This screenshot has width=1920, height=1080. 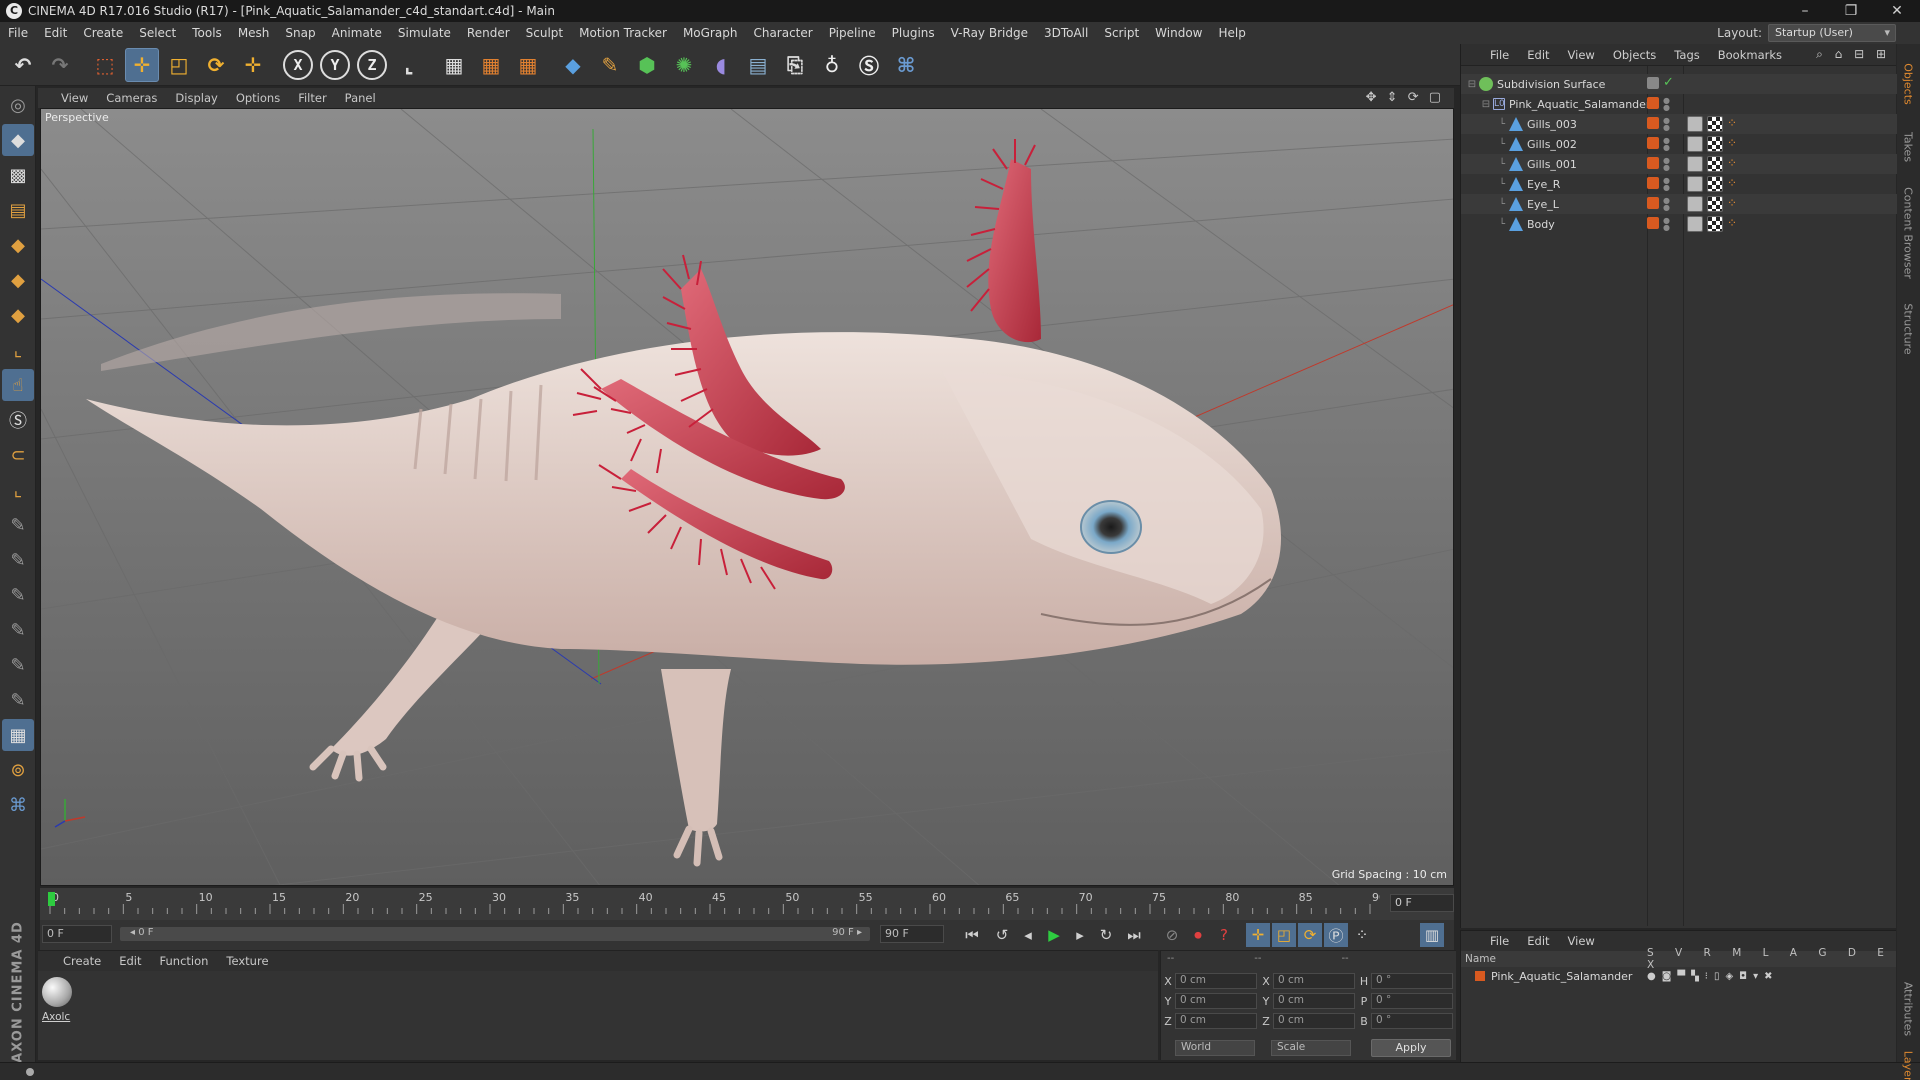 What do you see at coordinates (1412, 1001) in the screenshot?
I see `rotation-p-field: 0 °` at bounding box center [1412, 1001].